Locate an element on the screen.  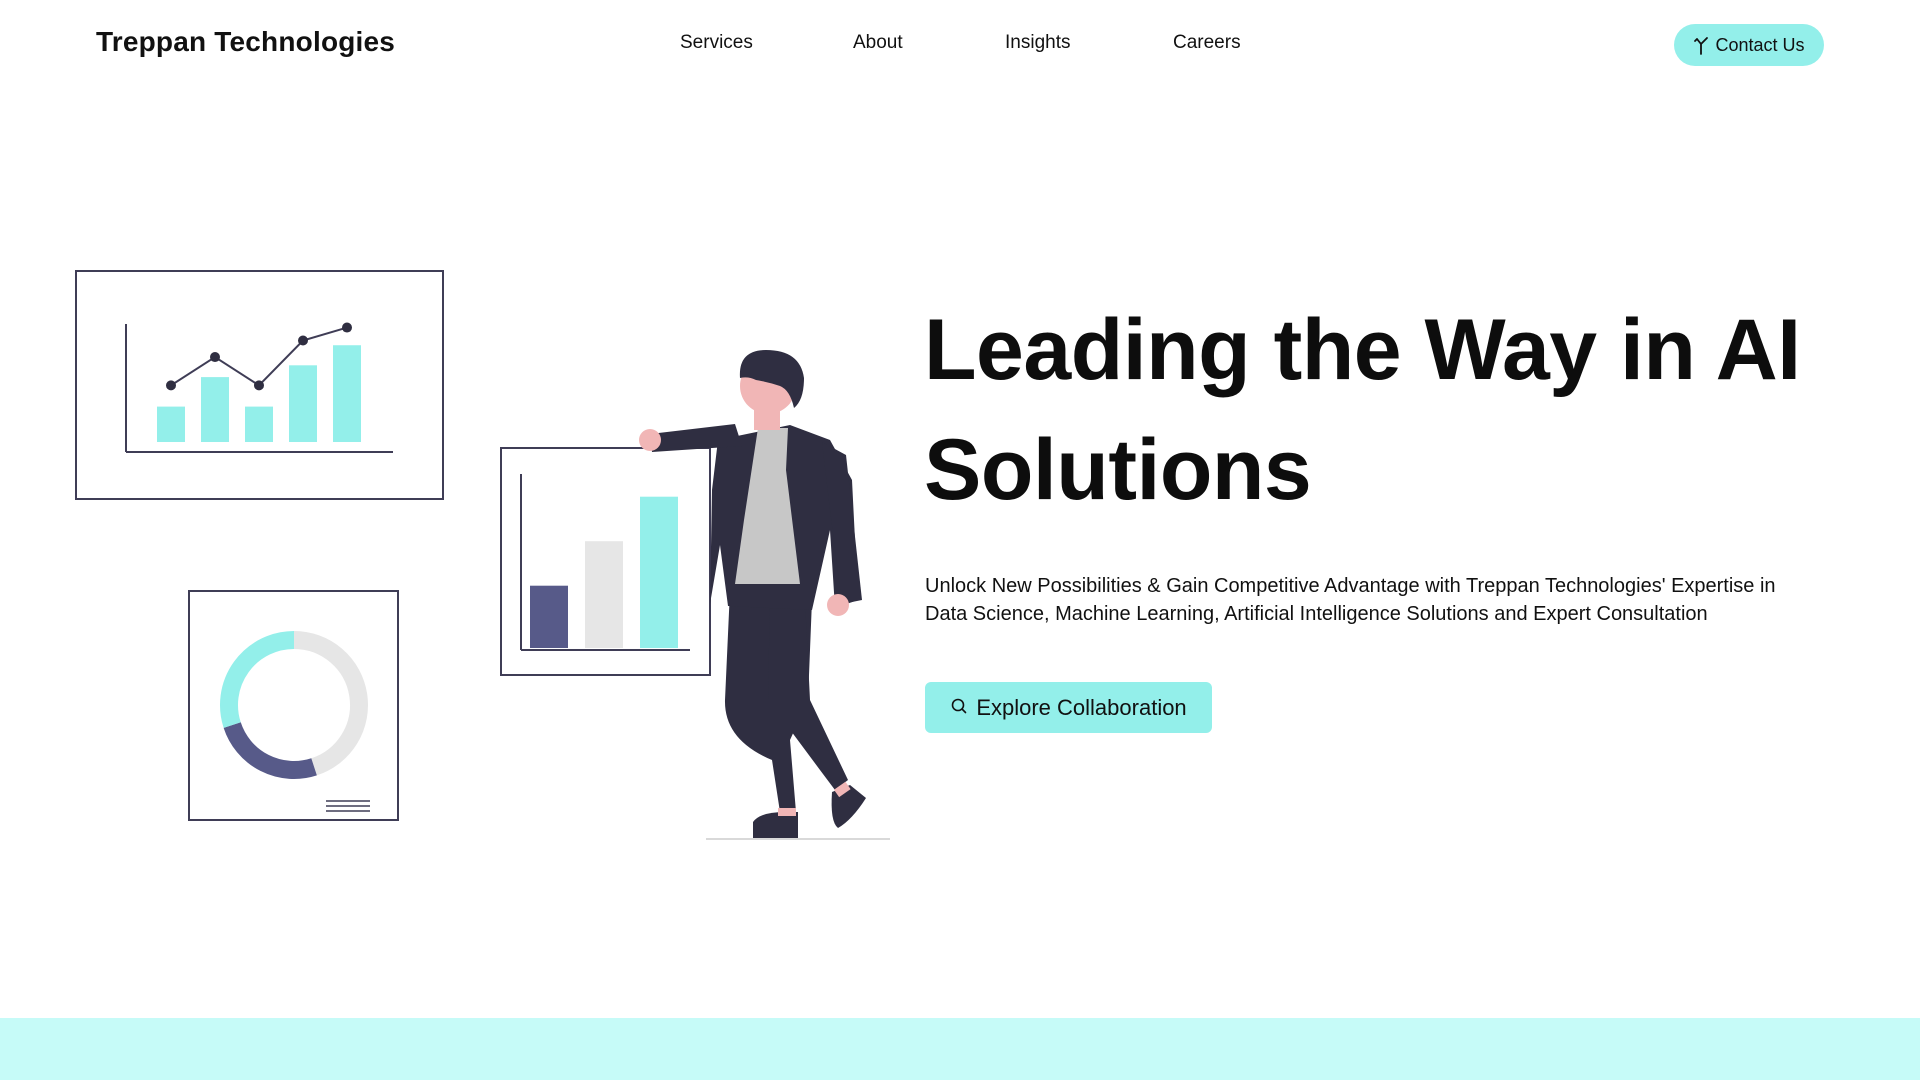
explore-collaboration-button: Explore Collaboration is located at coordinates (1068, 707).